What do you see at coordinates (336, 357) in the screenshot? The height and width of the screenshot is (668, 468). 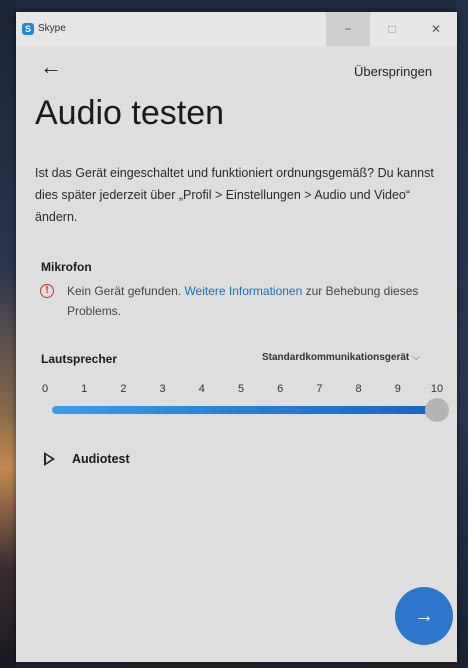 I see `speaker-device-value: Standardkommunikationsgerät` at bounding box center [336, 357].